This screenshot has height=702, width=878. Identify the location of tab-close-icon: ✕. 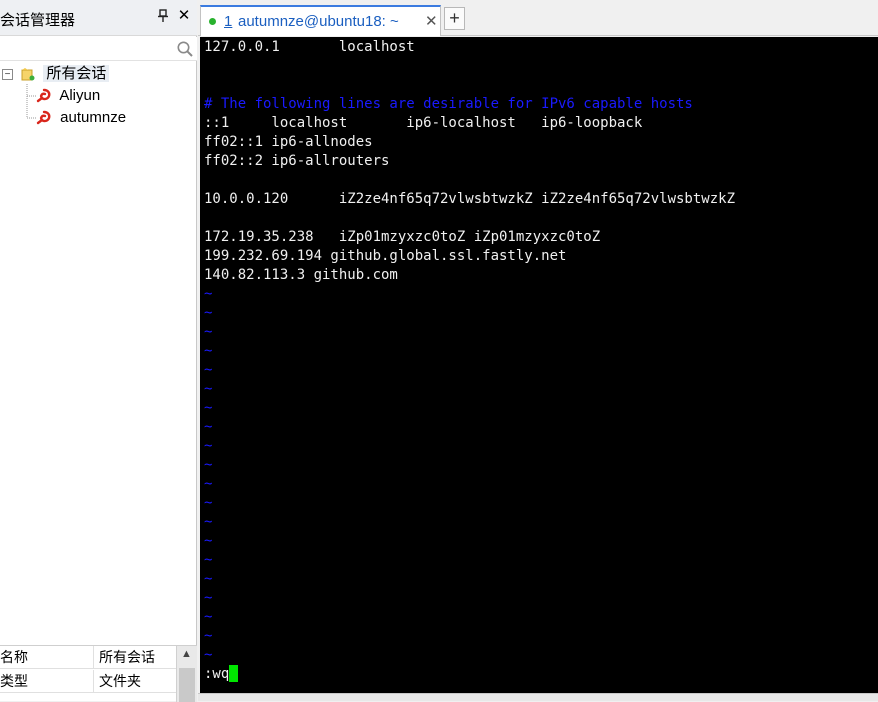
(432, 21).